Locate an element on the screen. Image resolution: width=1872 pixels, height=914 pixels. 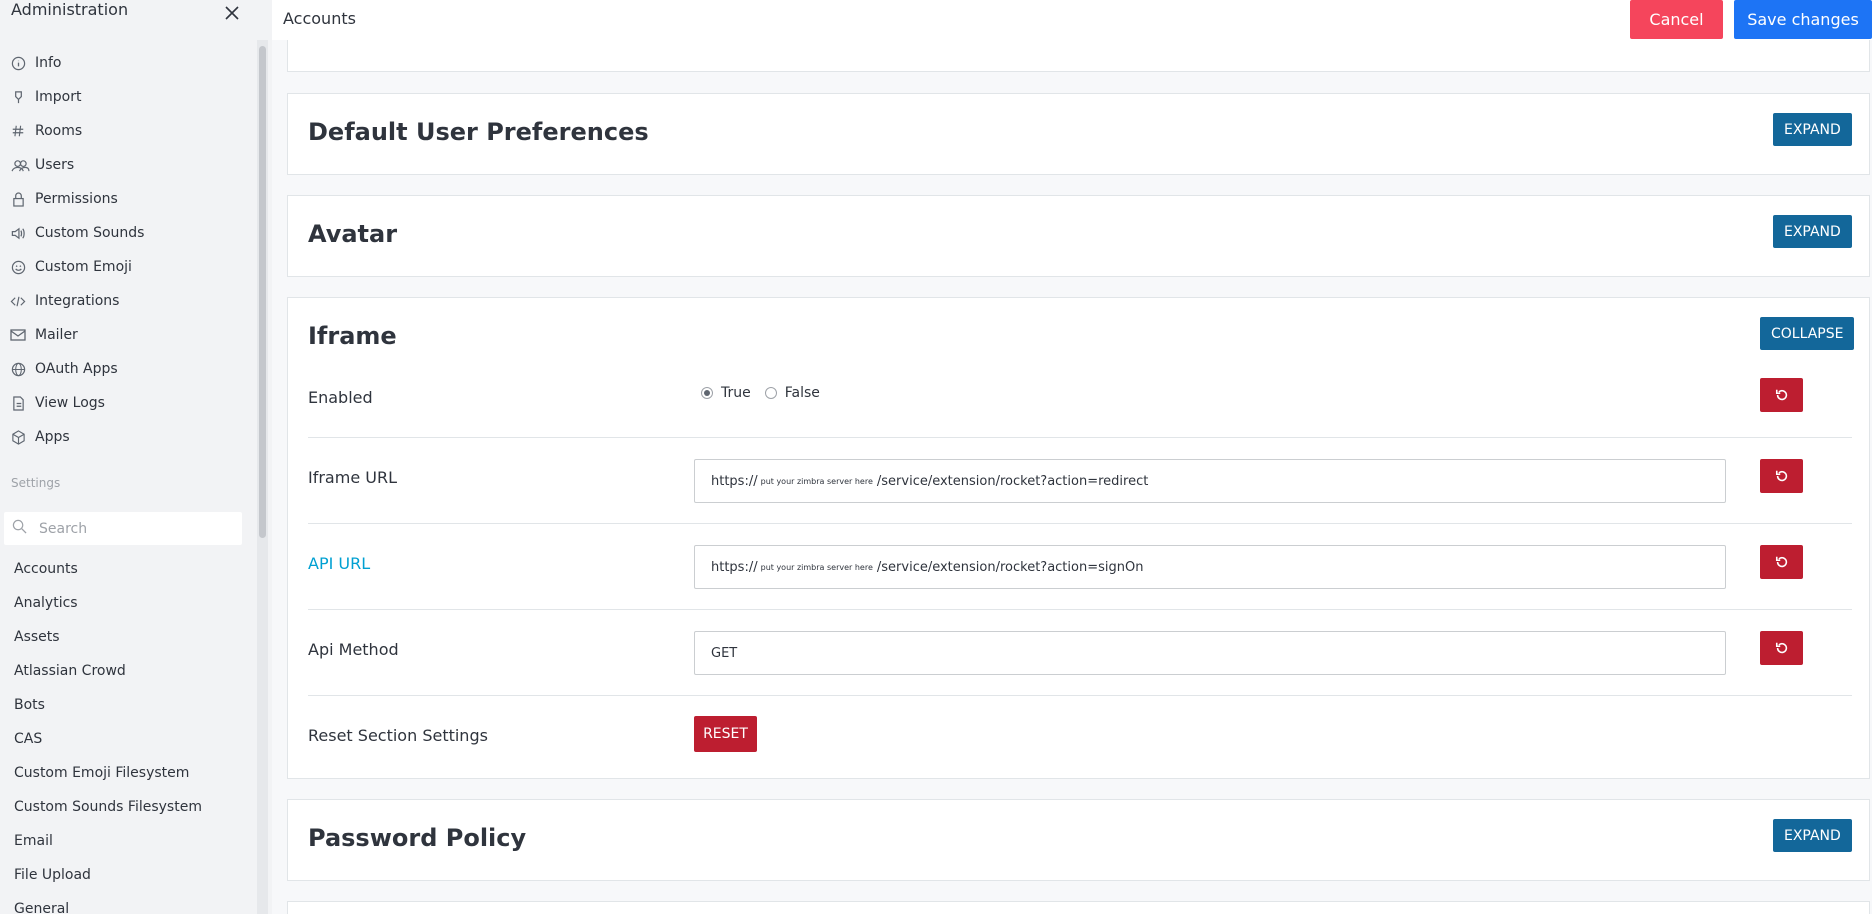
iframe-url-label: Iframe URL is located at coordinates (352, 477).